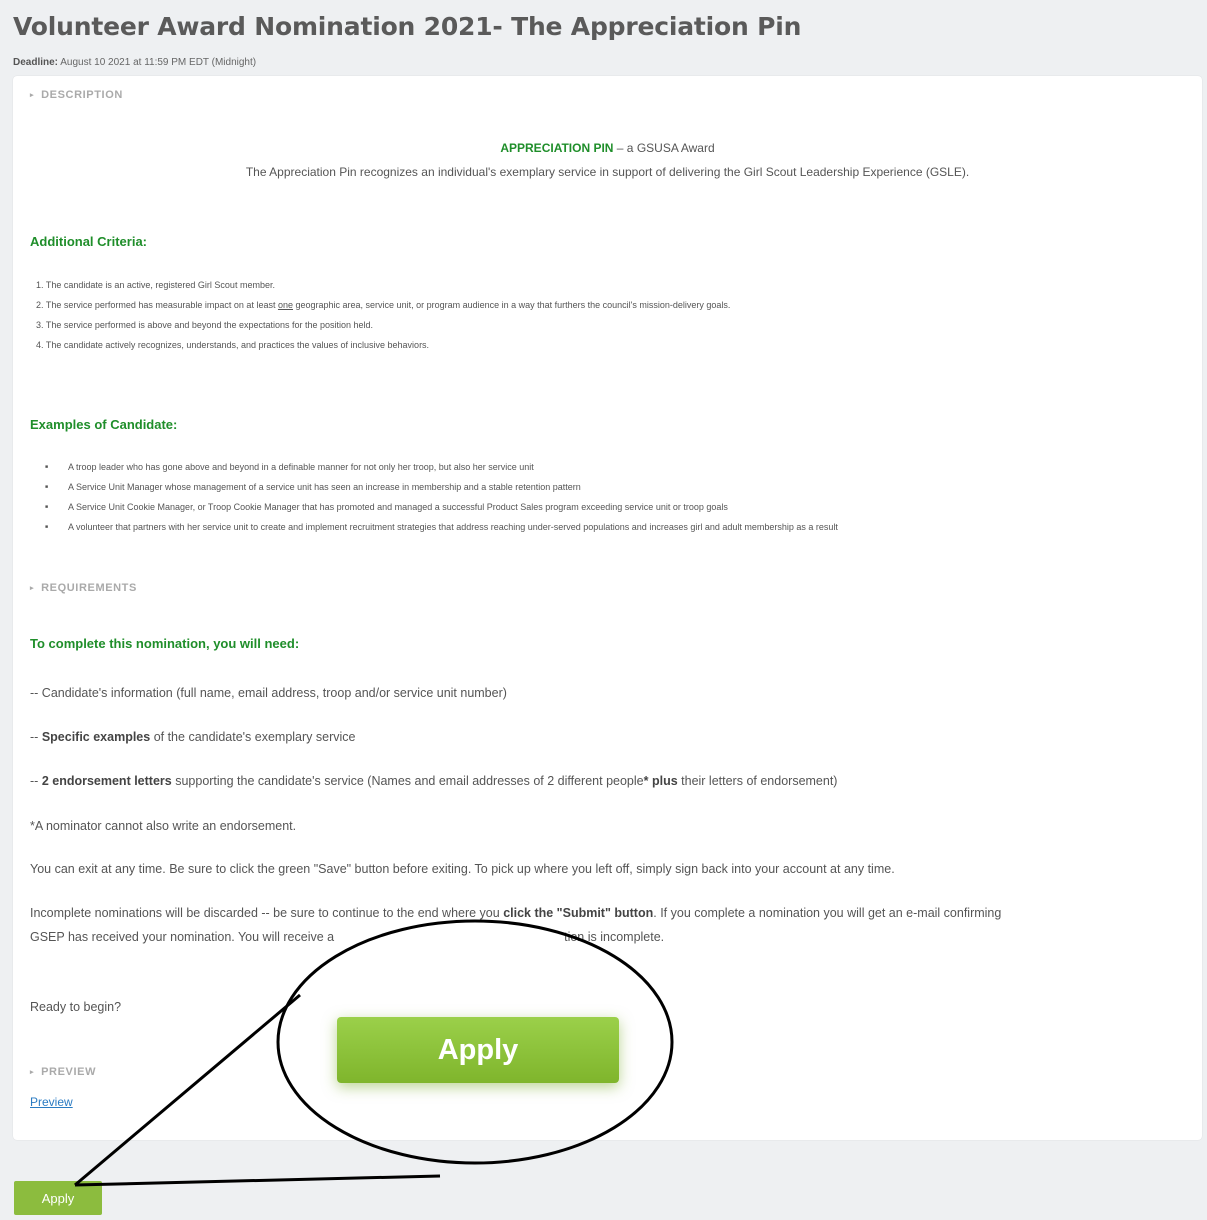 The height and width of the screenshot is (1220, 1207). Describe the element at coordinates (664, 148) in the screenshot. I see `pin-suffix: – a GSUSA Award` at that location.